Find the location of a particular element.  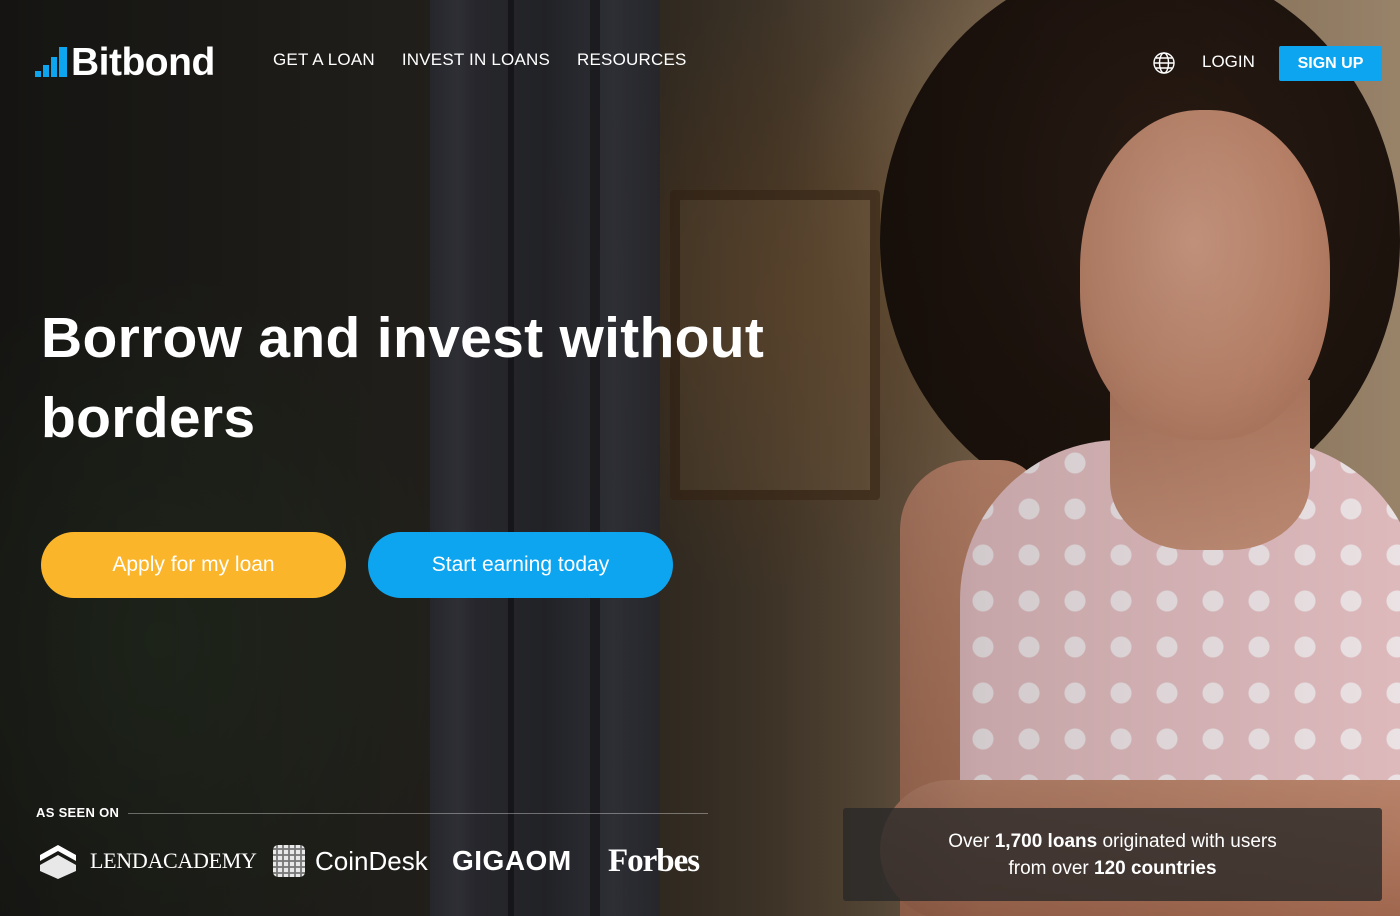

nav-invest-in-loans: INVEST IN LOANS is located at coordinates (476, 60).